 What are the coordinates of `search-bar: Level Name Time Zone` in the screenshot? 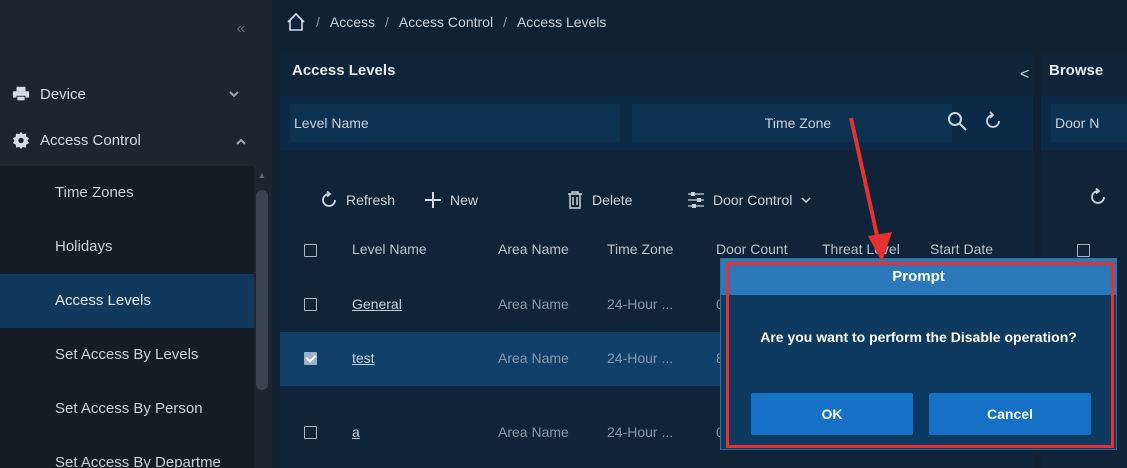 It's located at (656, 123).